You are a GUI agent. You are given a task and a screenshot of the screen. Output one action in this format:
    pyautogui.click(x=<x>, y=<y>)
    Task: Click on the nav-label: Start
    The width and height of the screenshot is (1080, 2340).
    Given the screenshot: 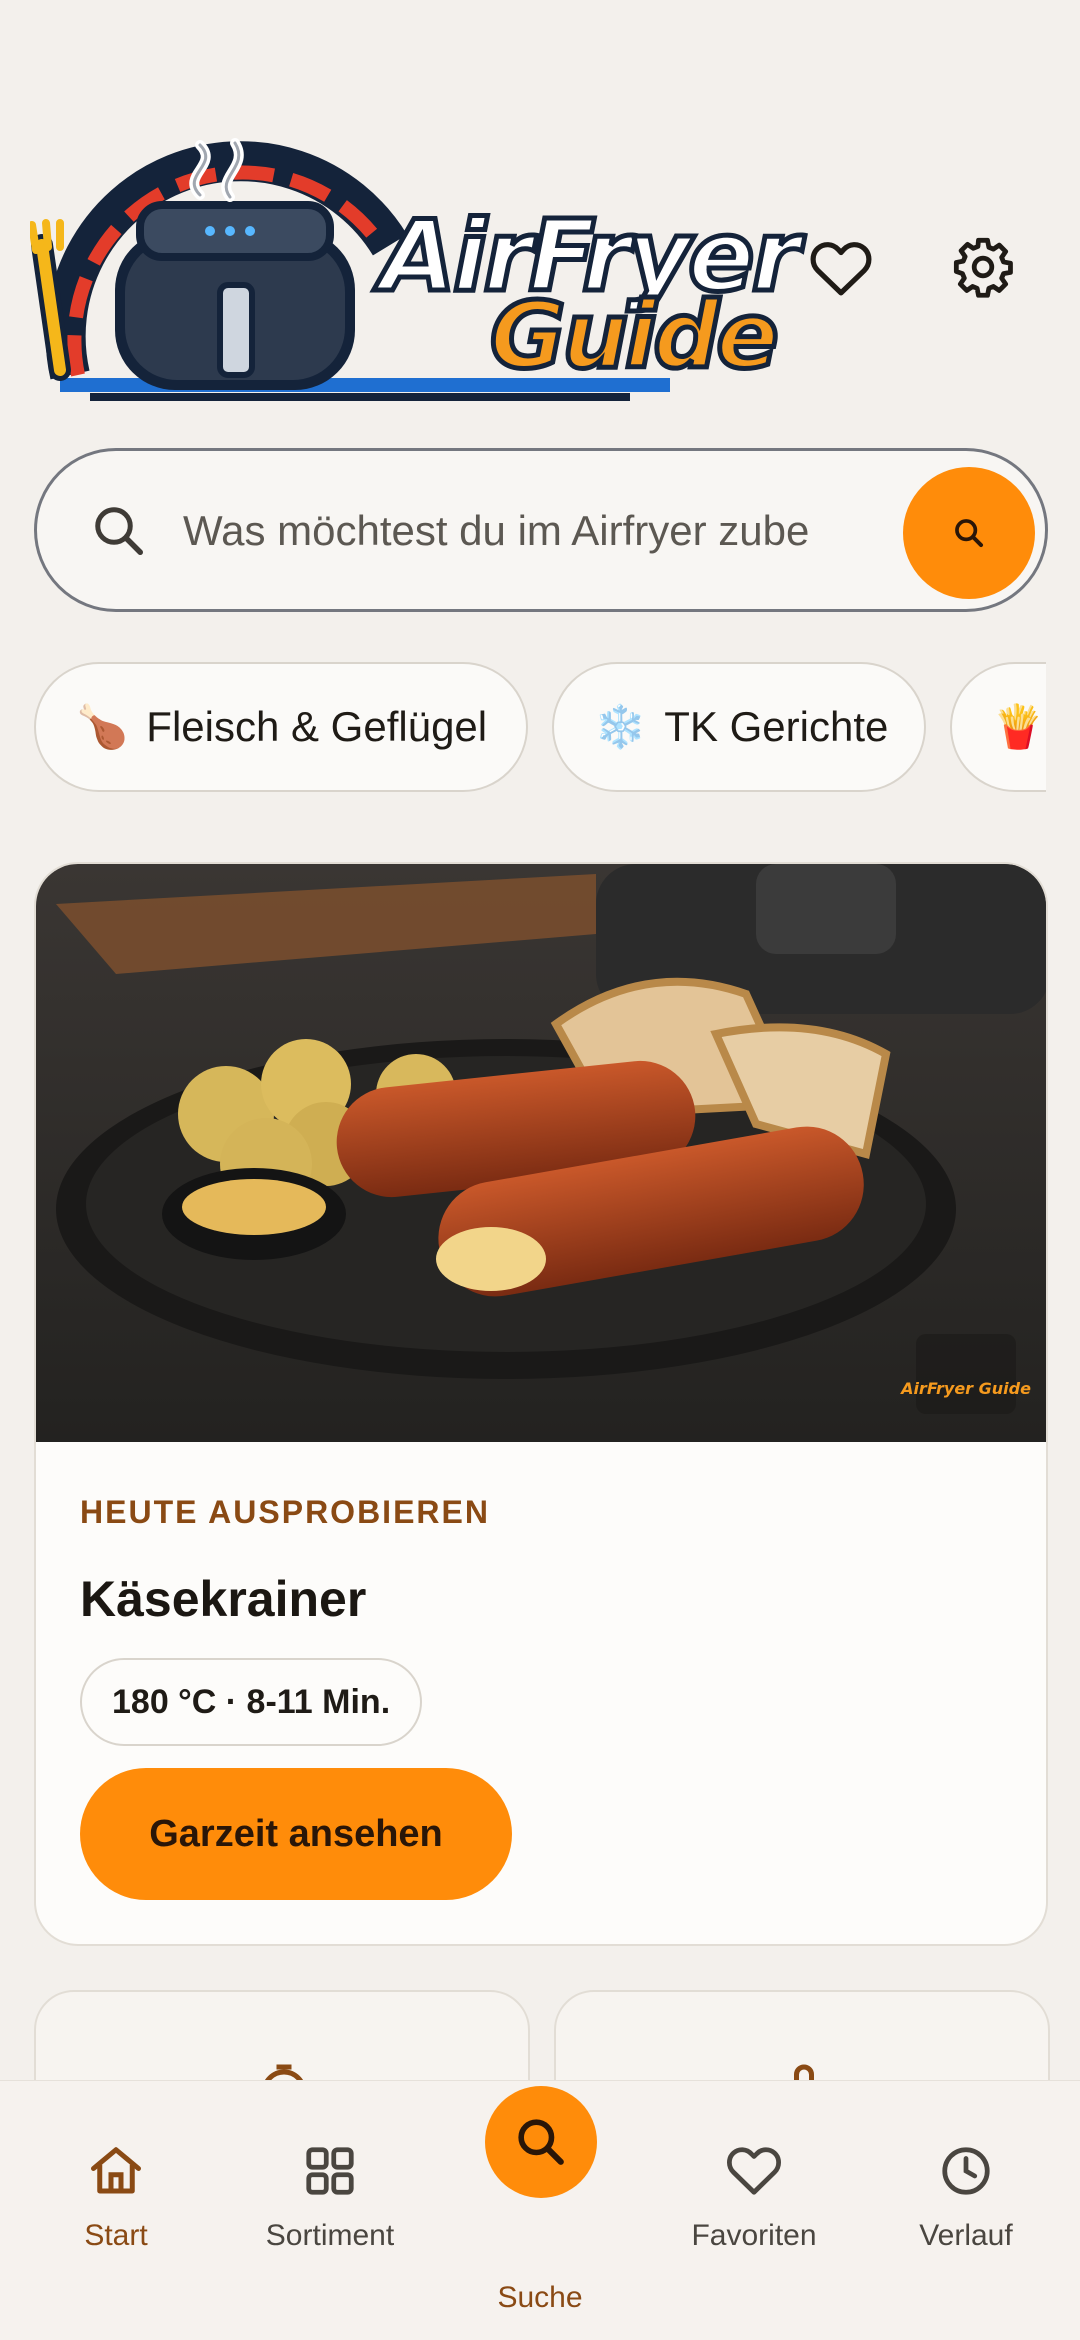 What is the action you would take?
    pyautogui.click(x=116, y=2235)
    